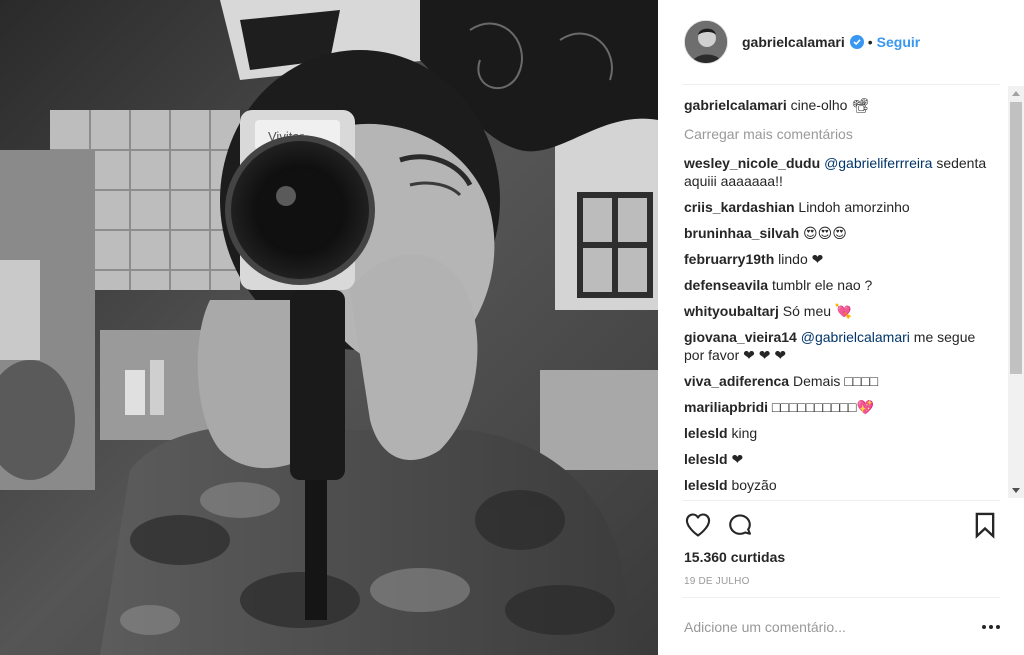 This screenshot has height=655, width=1024. I want to click on comment-button, so click(741, 526).